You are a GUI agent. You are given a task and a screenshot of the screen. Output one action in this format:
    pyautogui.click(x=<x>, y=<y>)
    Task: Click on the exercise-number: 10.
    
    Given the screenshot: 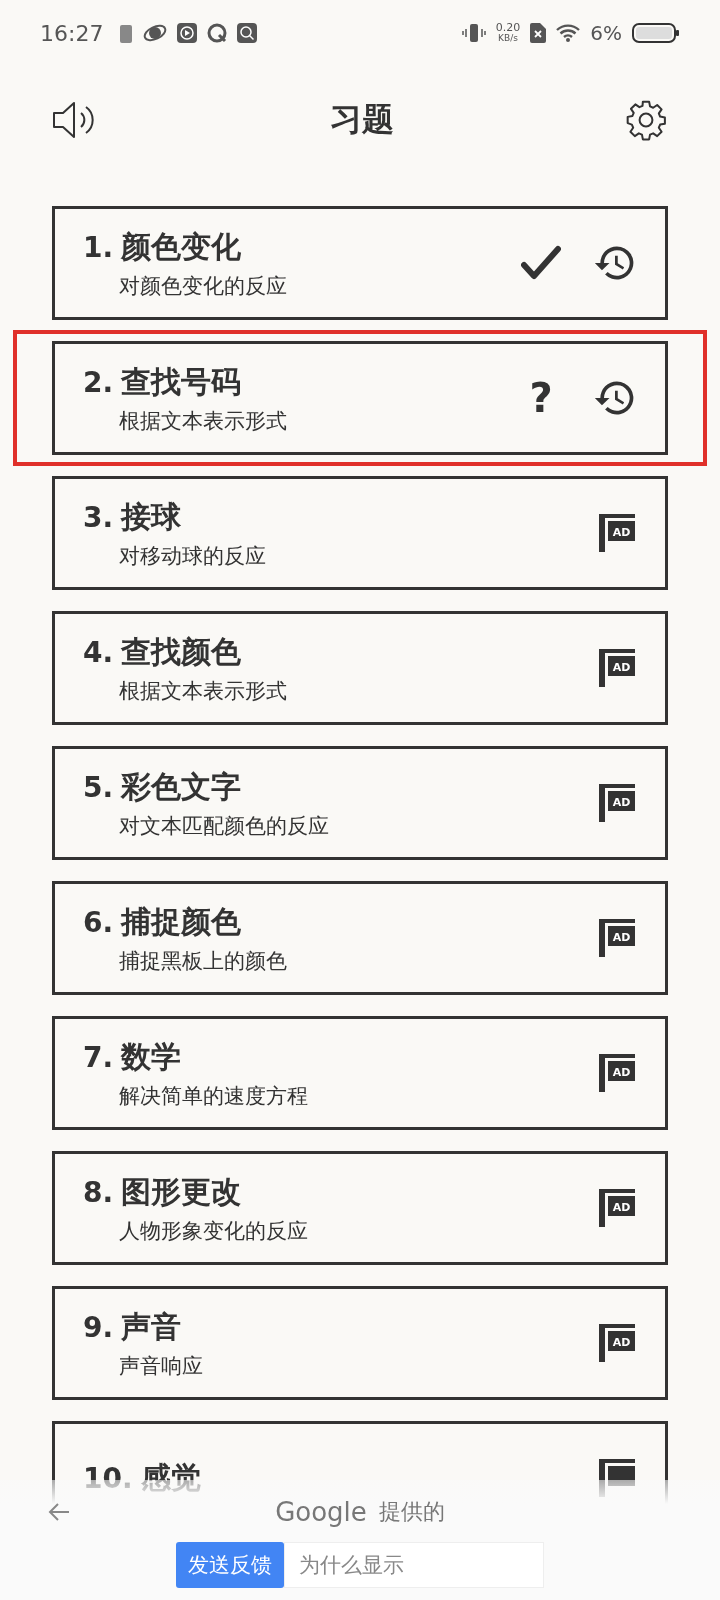 What is the action you would take?
    pyautogui.click(x=108, y=1478)
    